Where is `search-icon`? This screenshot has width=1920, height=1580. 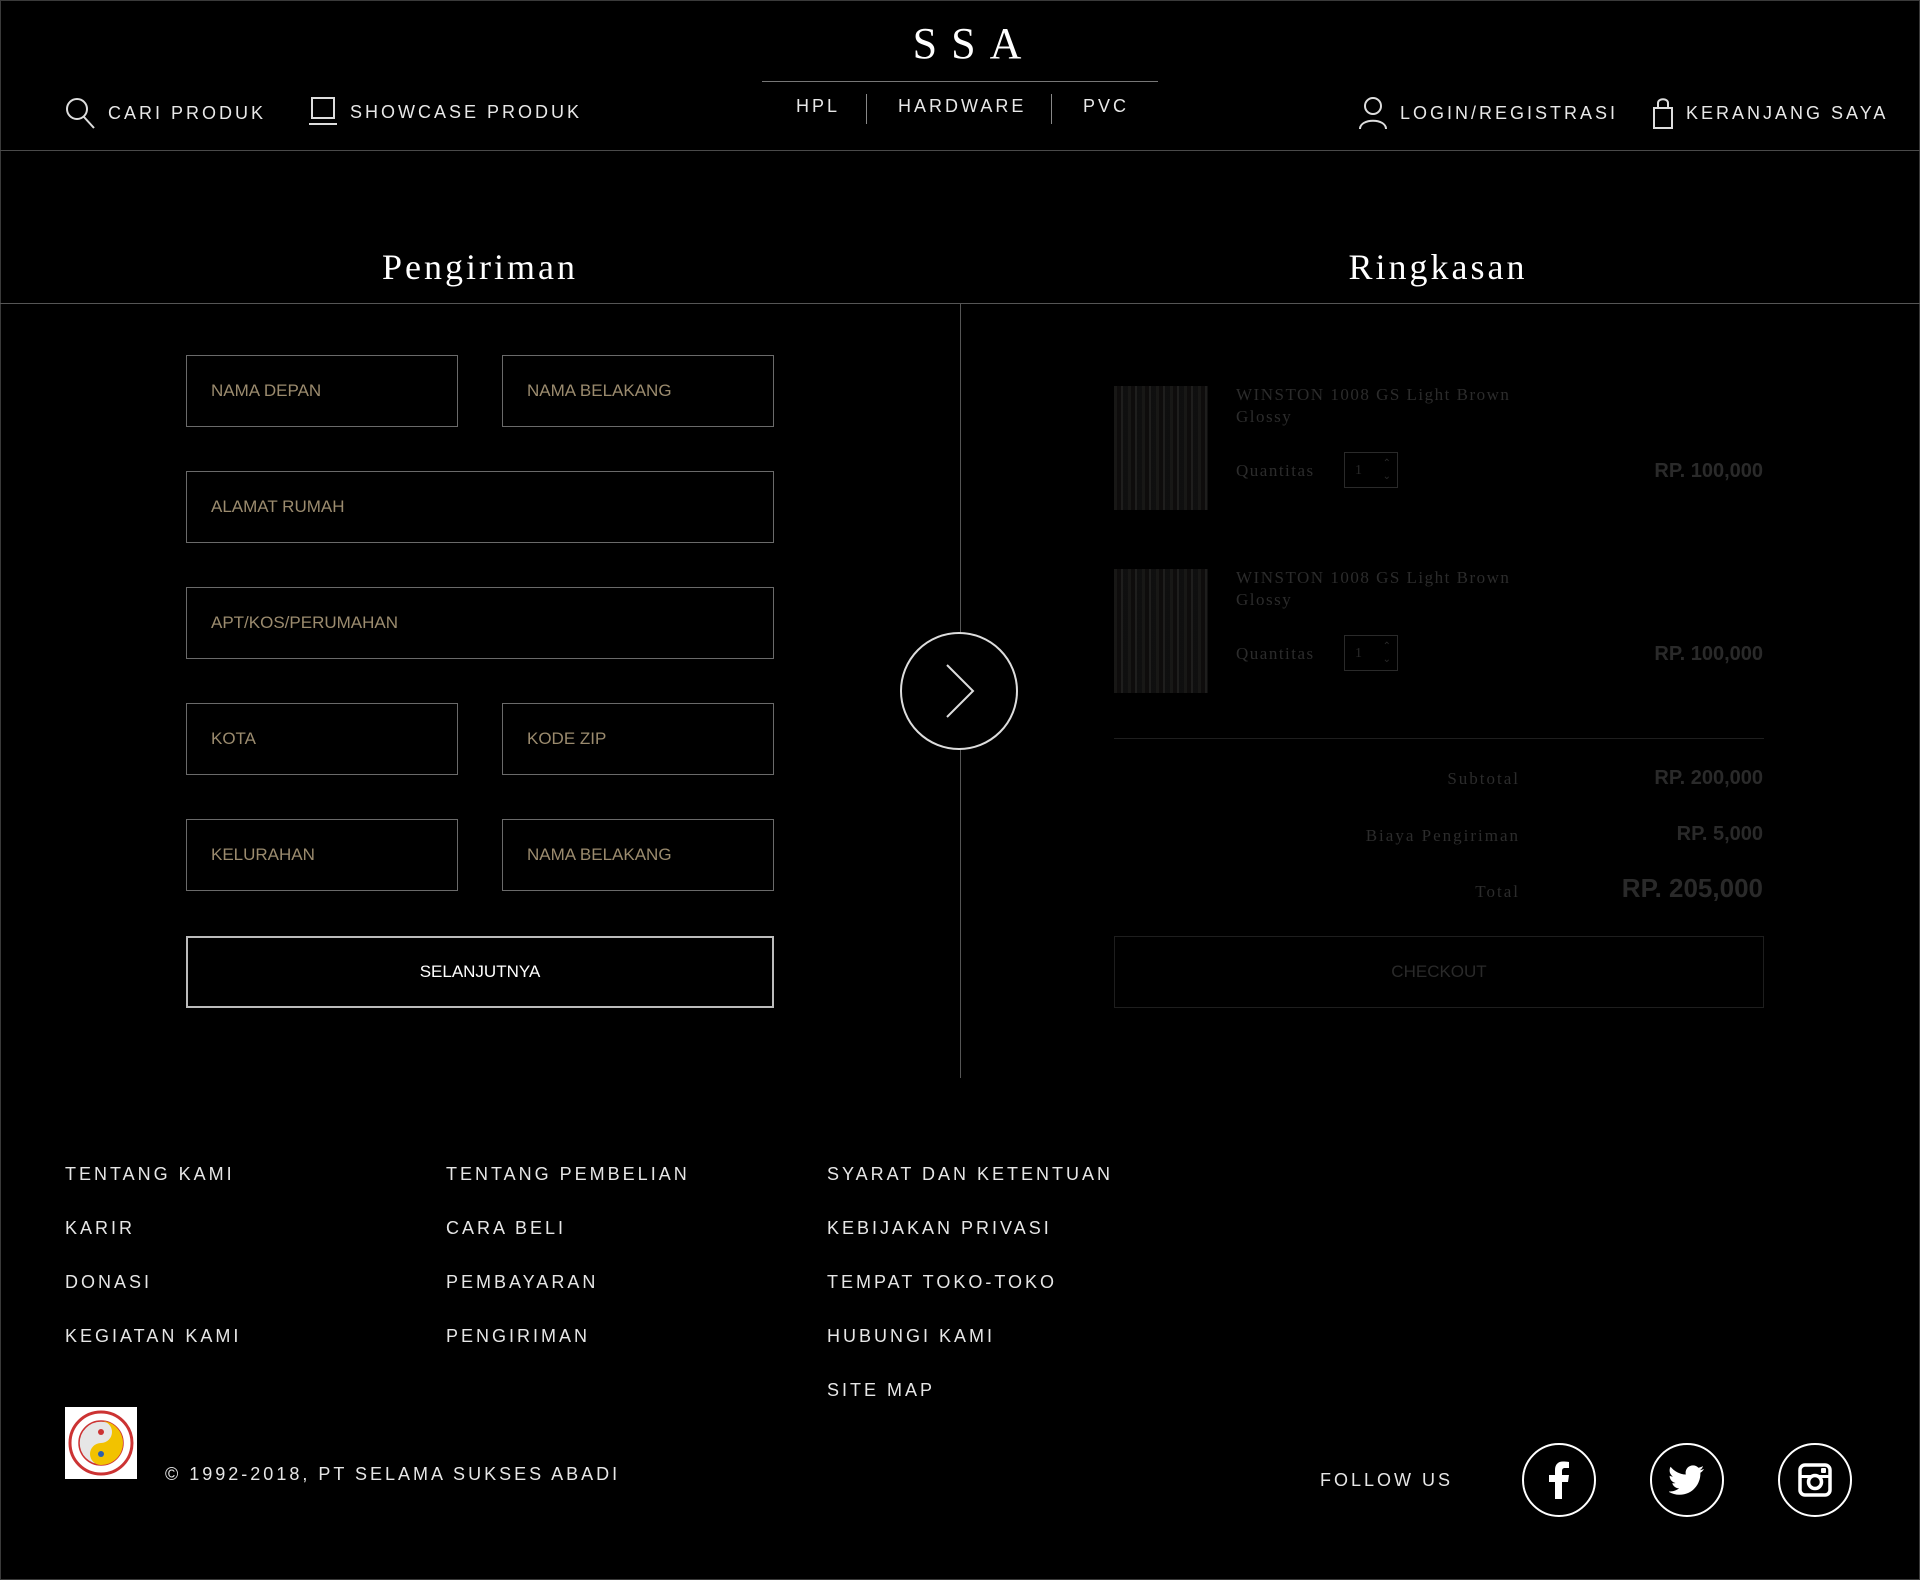 search-icon is located at coordinates (80, 113).